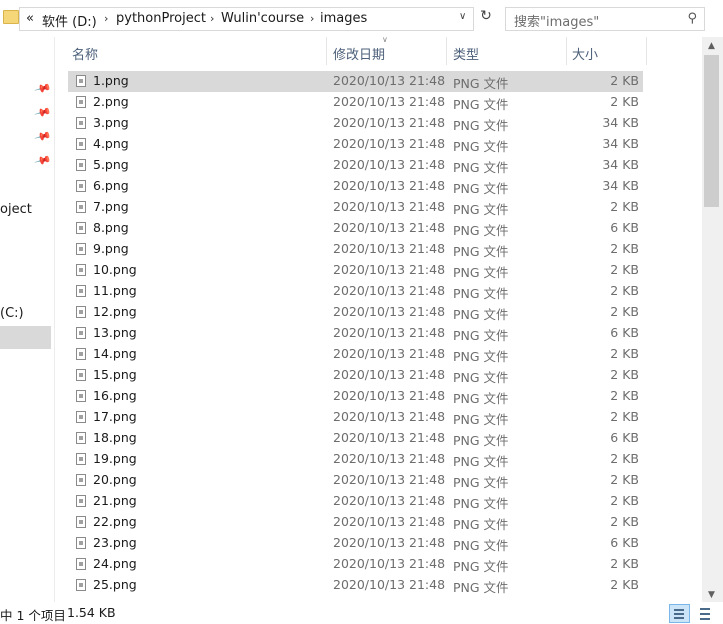 This screenshot has height=624, width=723. Describe the element at coordinates (355, 354) in the screenshot. I see `file-row: 14.png 2020/10/13 21:48 PNG 文件 2 KB` at that location.